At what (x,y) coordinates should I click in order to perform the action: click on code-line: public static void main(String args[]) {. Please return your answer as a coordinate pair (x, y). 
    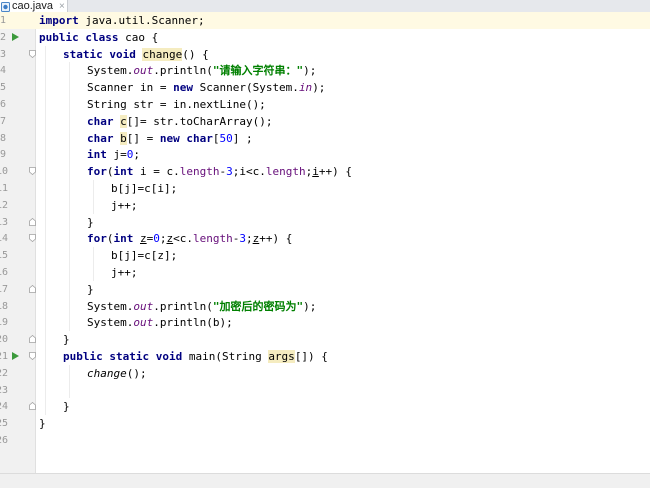
    Looking at the image, I should click on (195, 356).